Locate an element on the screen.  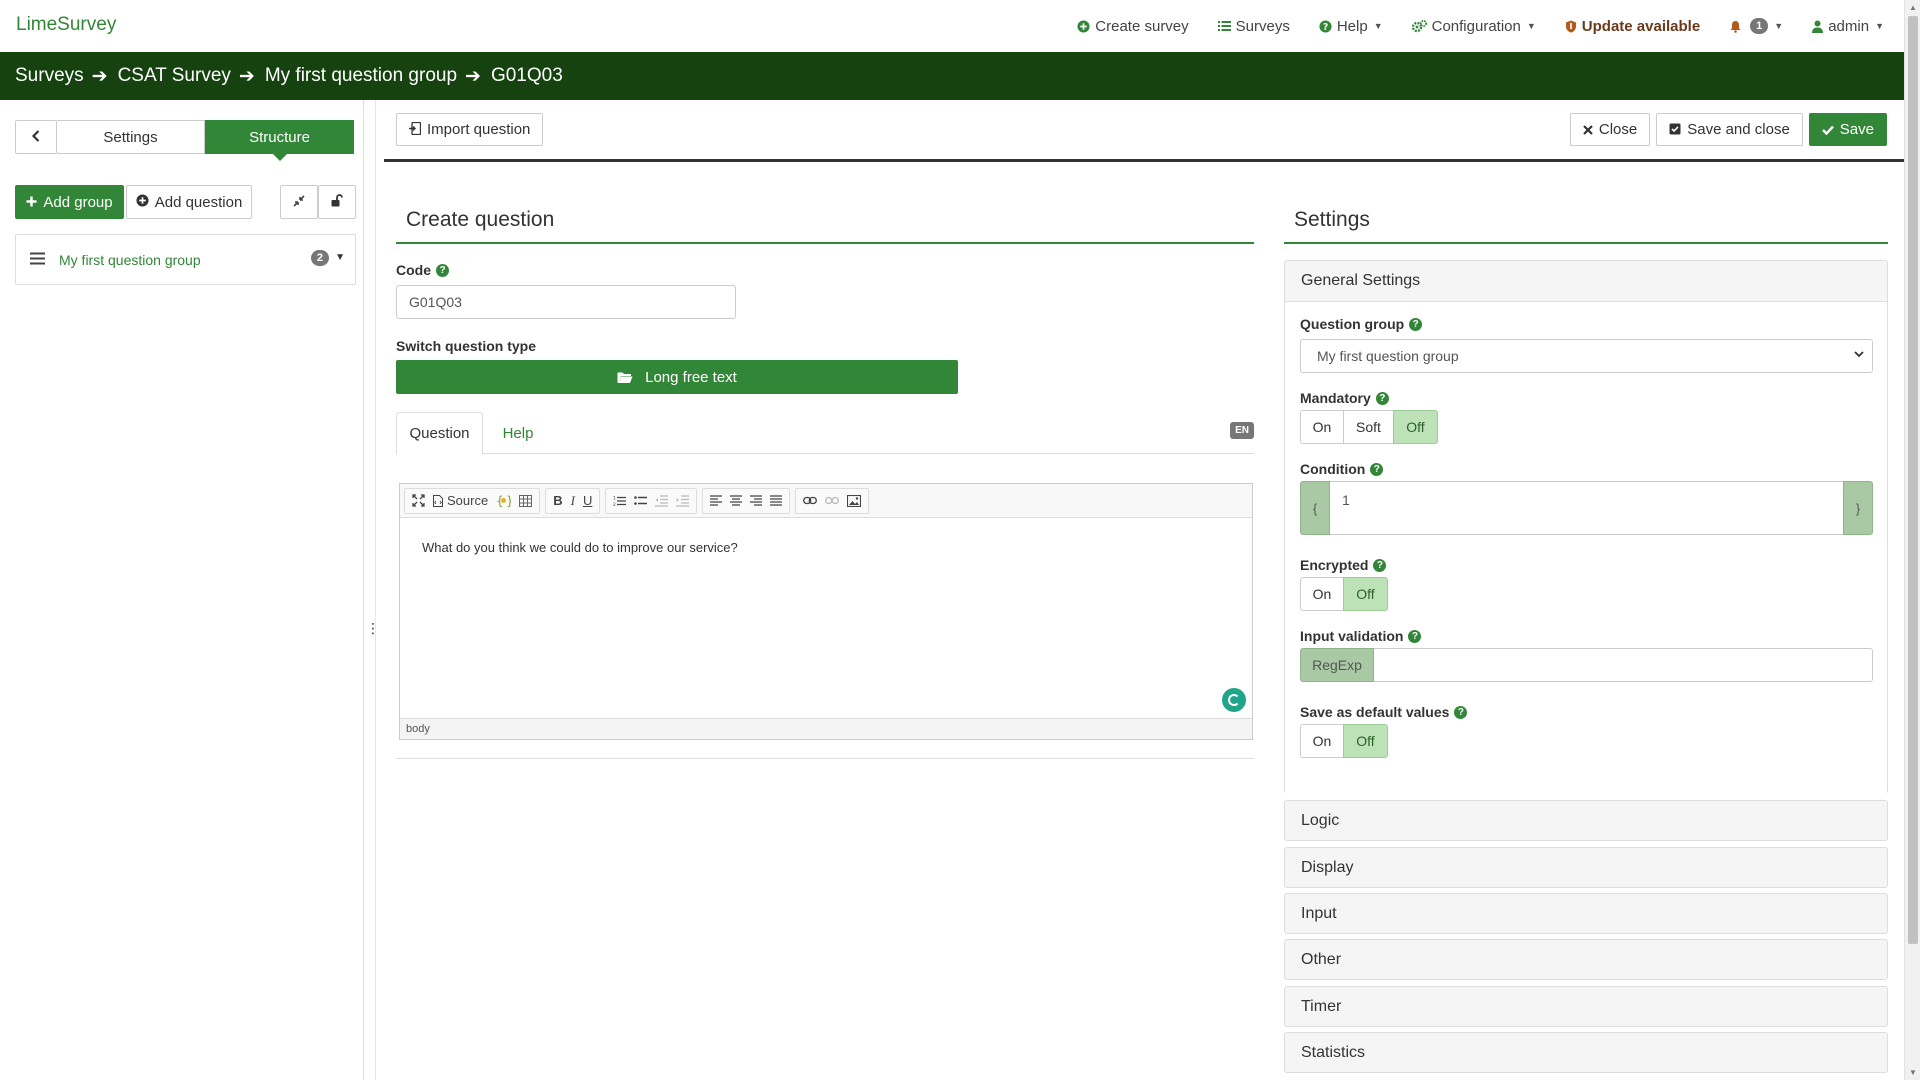
scrollbar-thumb is located at coordinates (1913, 480).